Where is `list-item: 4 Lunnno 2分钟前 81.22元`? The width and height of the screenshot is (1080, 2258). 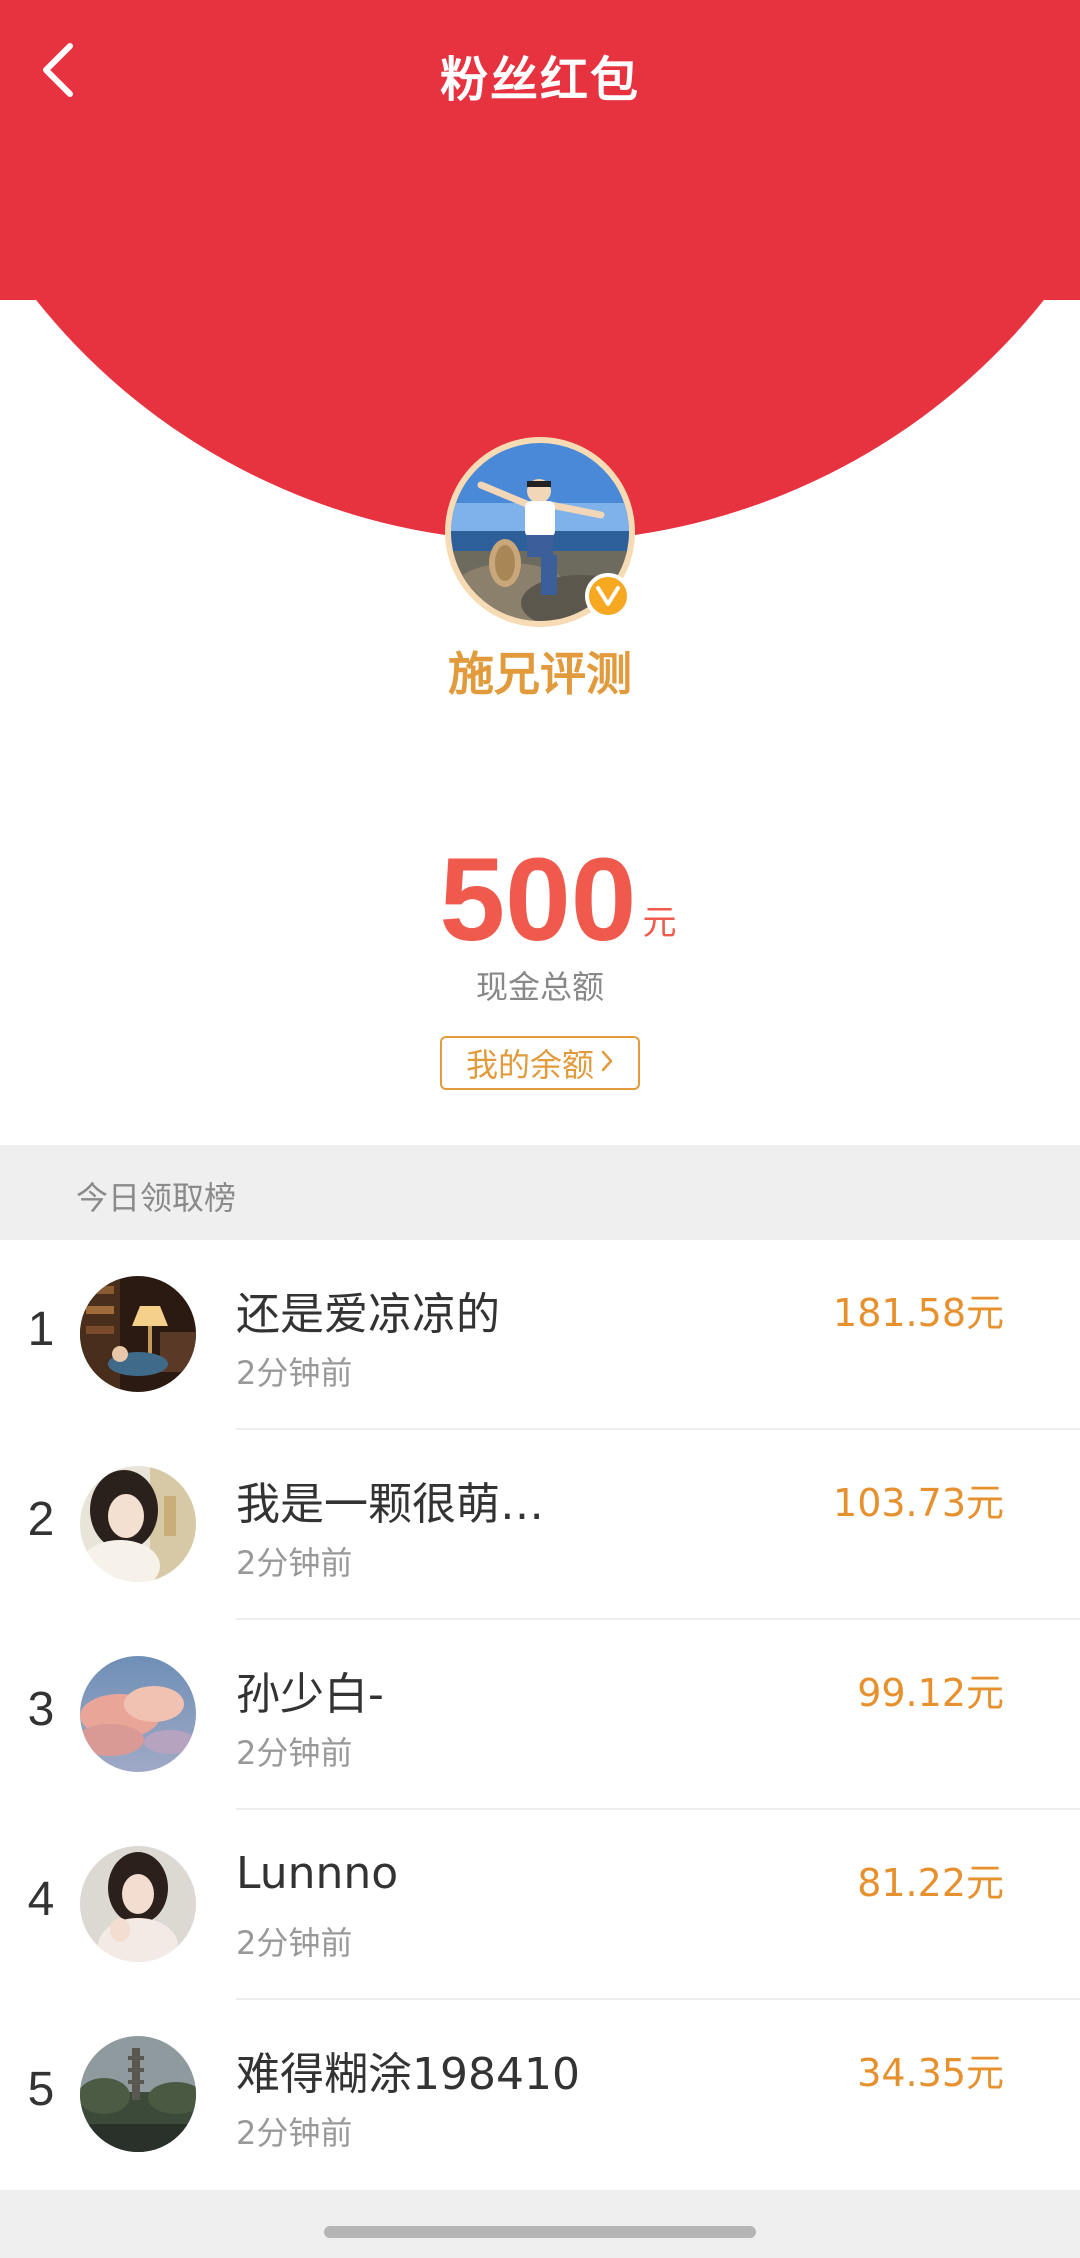 list-item: 4 Lunnno 2分钟前 81.22元 is located at coordinates (540, 1905).